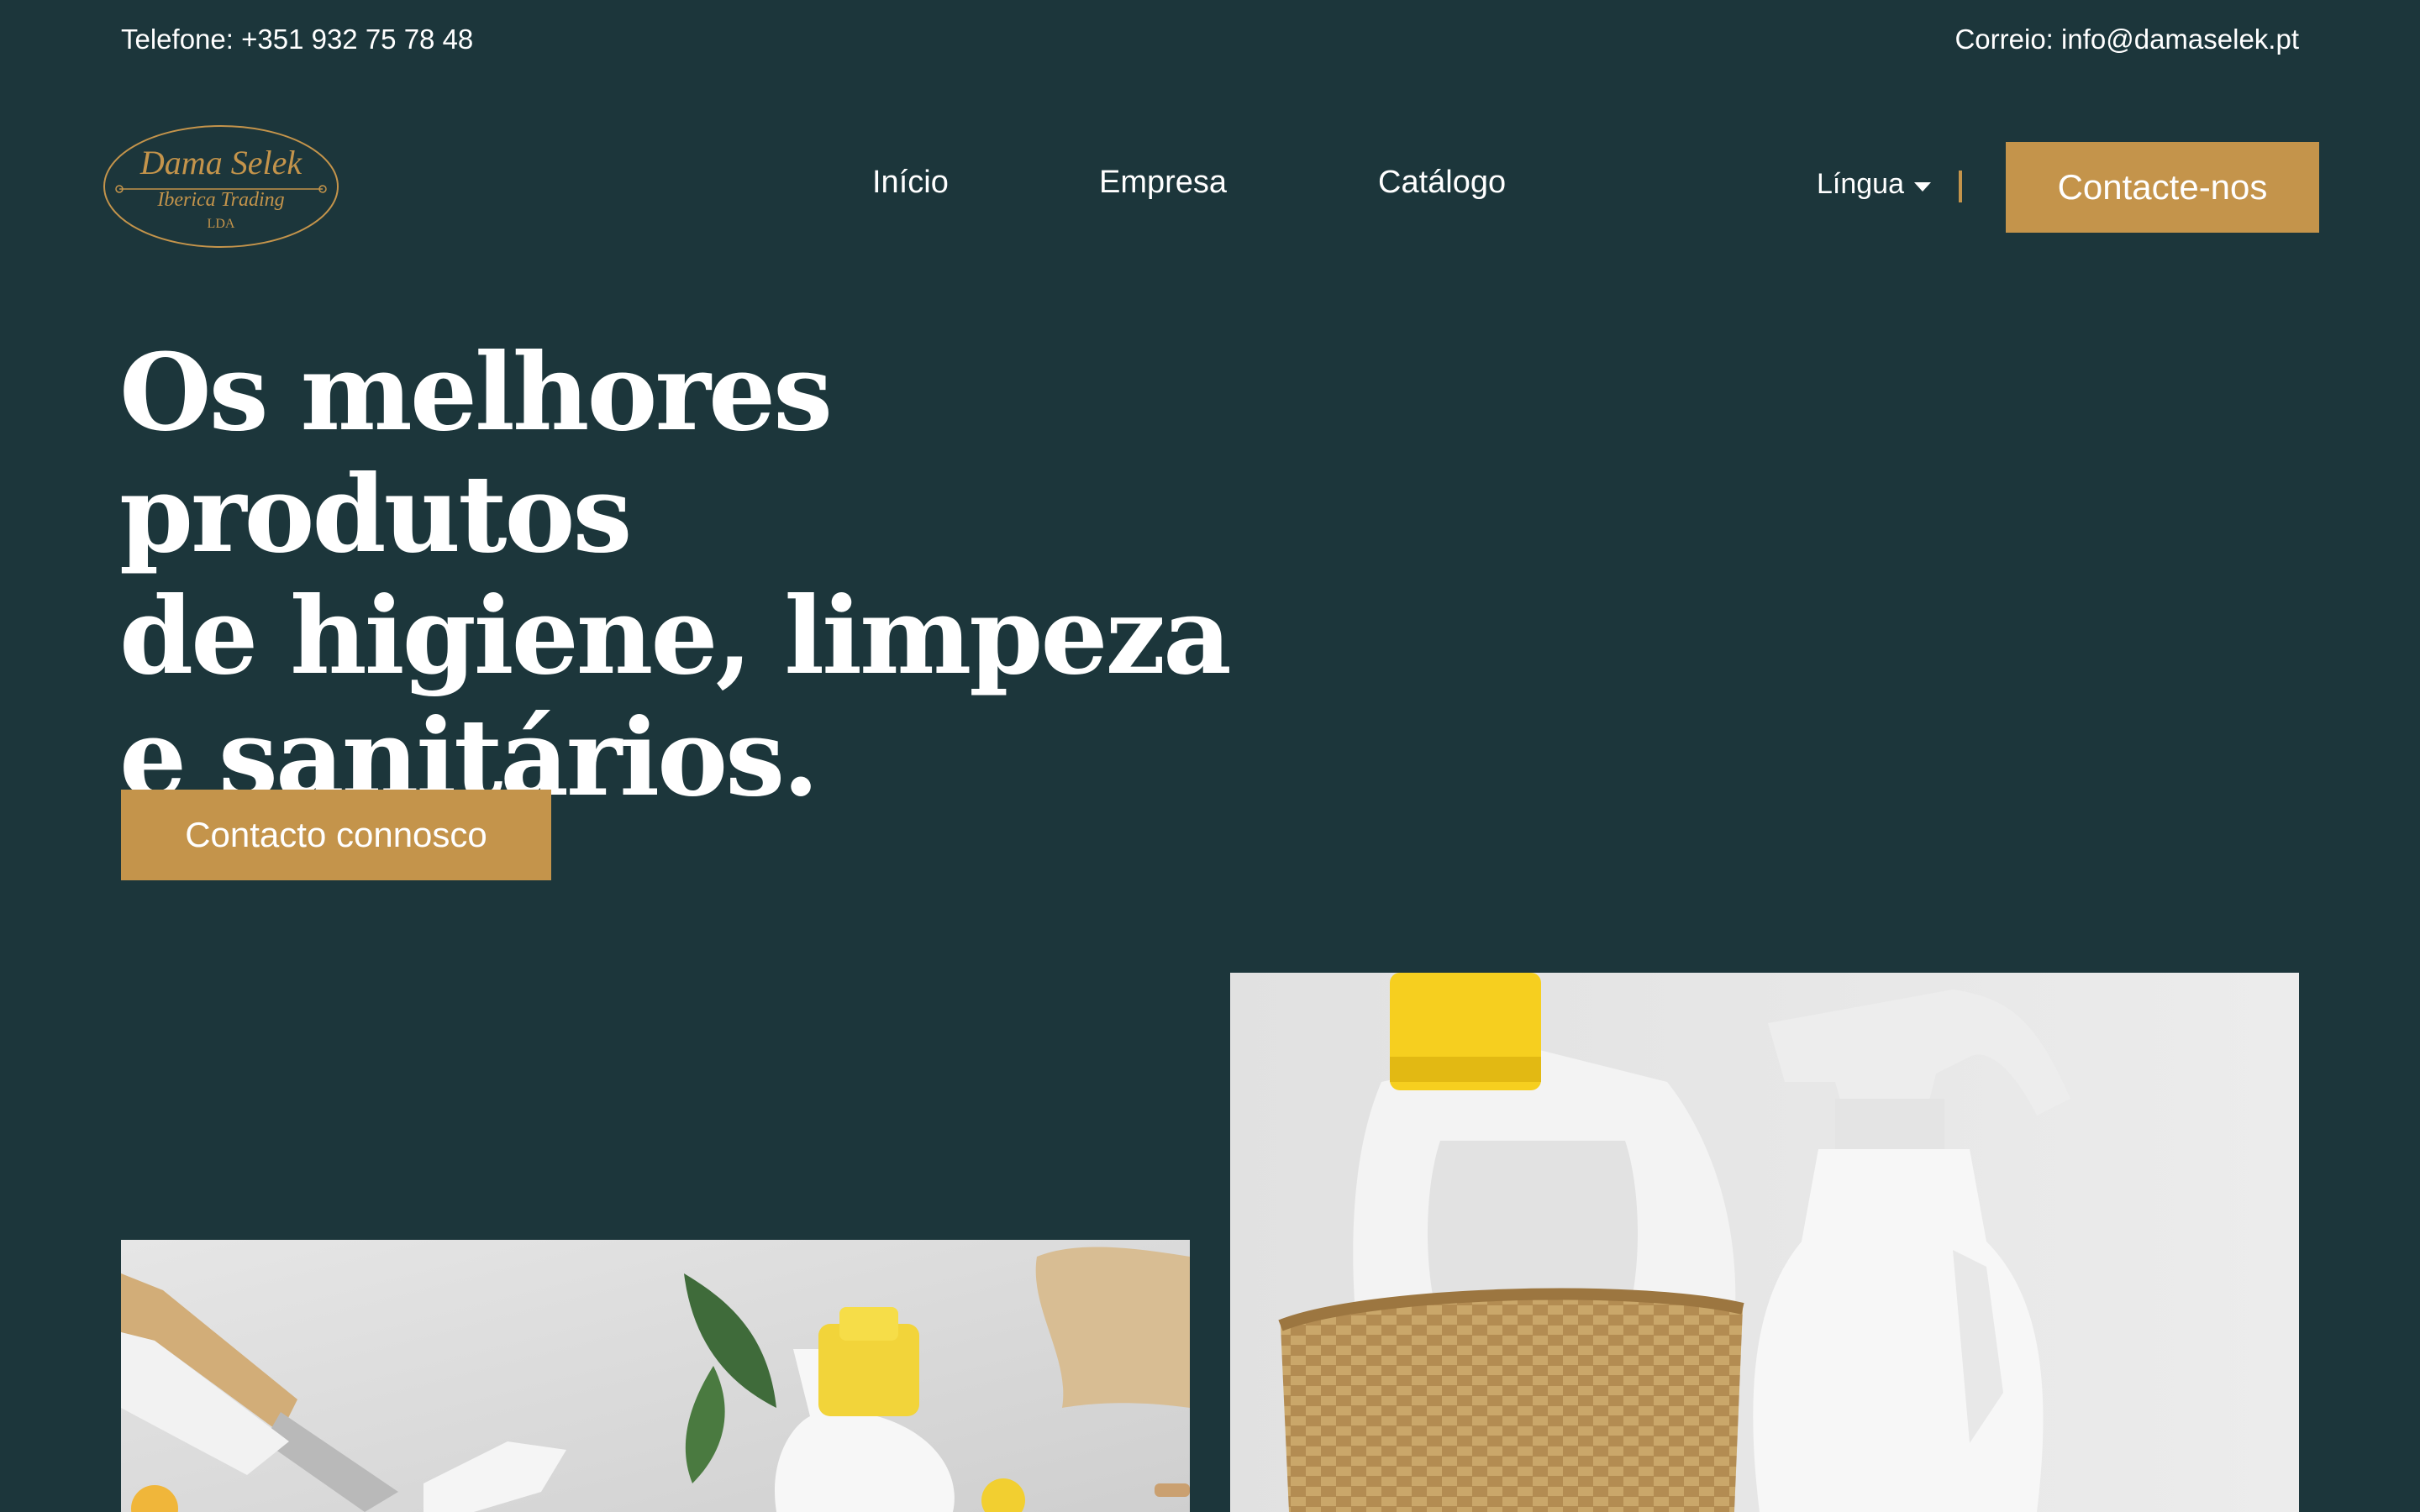  Describe the element at coordinates (1861, 184) in the screenshot. I see `language-label: Língua` at that location.